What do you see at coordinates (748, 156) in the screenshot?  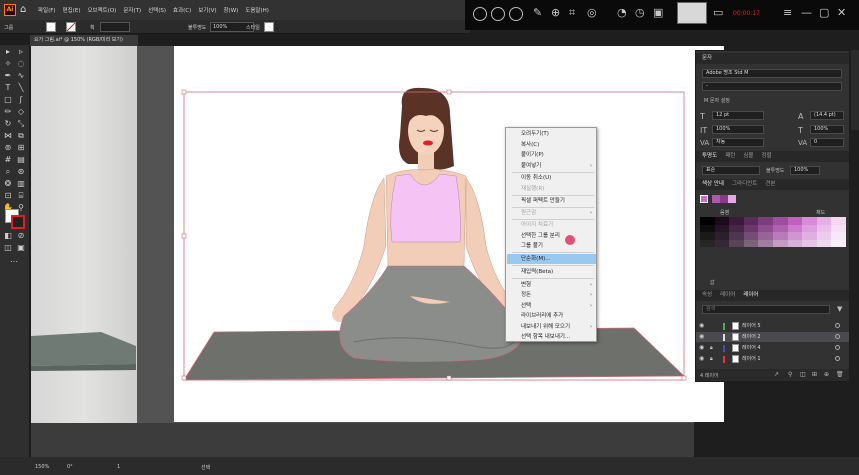 I see `tab-symbol: 심볼` at bounding box center [748, 156].